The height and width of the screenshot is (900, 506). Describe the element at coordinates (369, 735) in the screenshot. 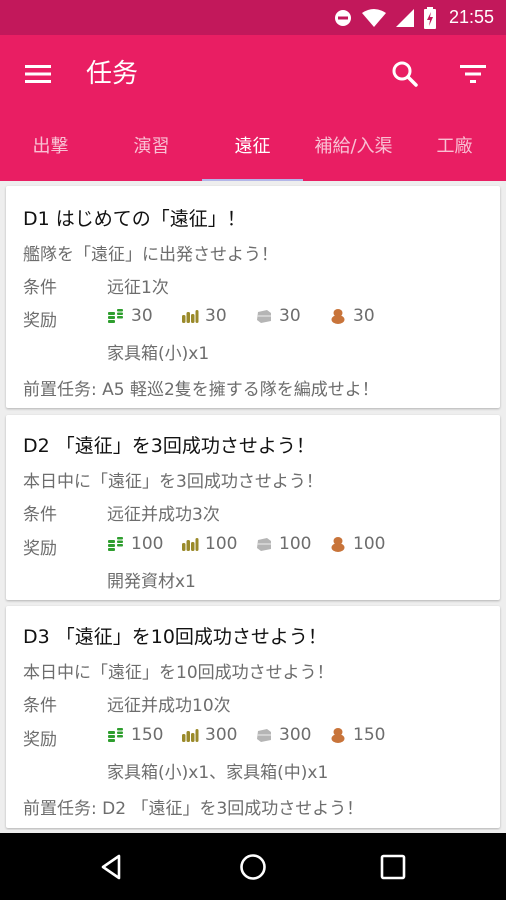

I see `bauxite-amount: 150` at that location.